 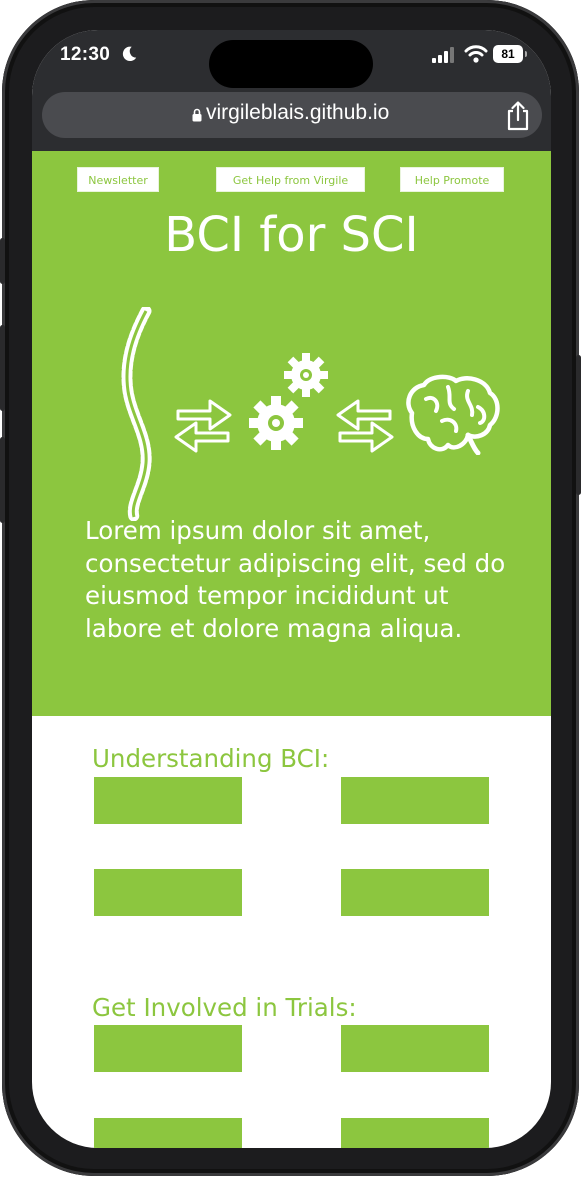 I want to click on action-button, so click(x=2, y=261).